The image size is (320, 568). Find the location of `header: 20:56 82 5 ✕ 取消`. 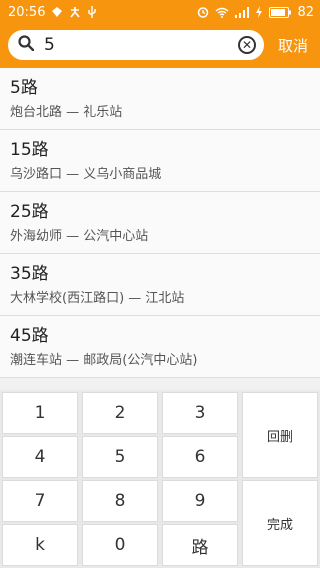

header: 20:56 82 5 ✕ 取消 is located at coordinates (160, 34).